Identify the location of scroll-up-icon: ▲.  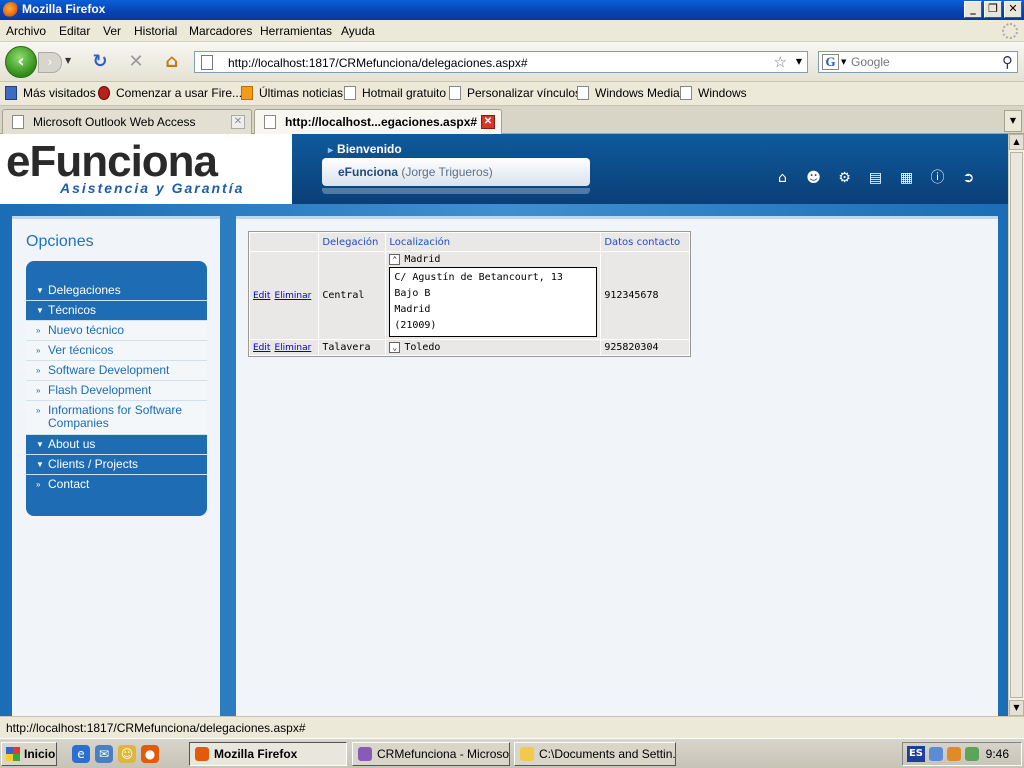
(1016, 142).